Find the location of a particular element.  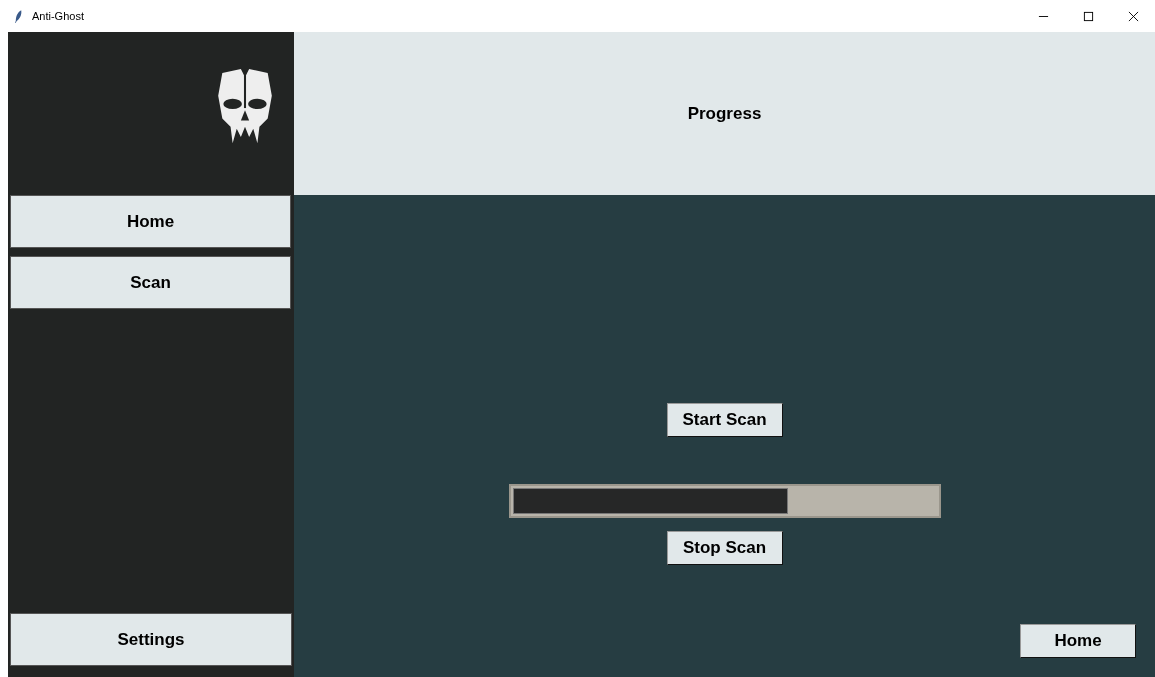

stop-scan-button: Stop Scan is located at coordinates (724, 548).